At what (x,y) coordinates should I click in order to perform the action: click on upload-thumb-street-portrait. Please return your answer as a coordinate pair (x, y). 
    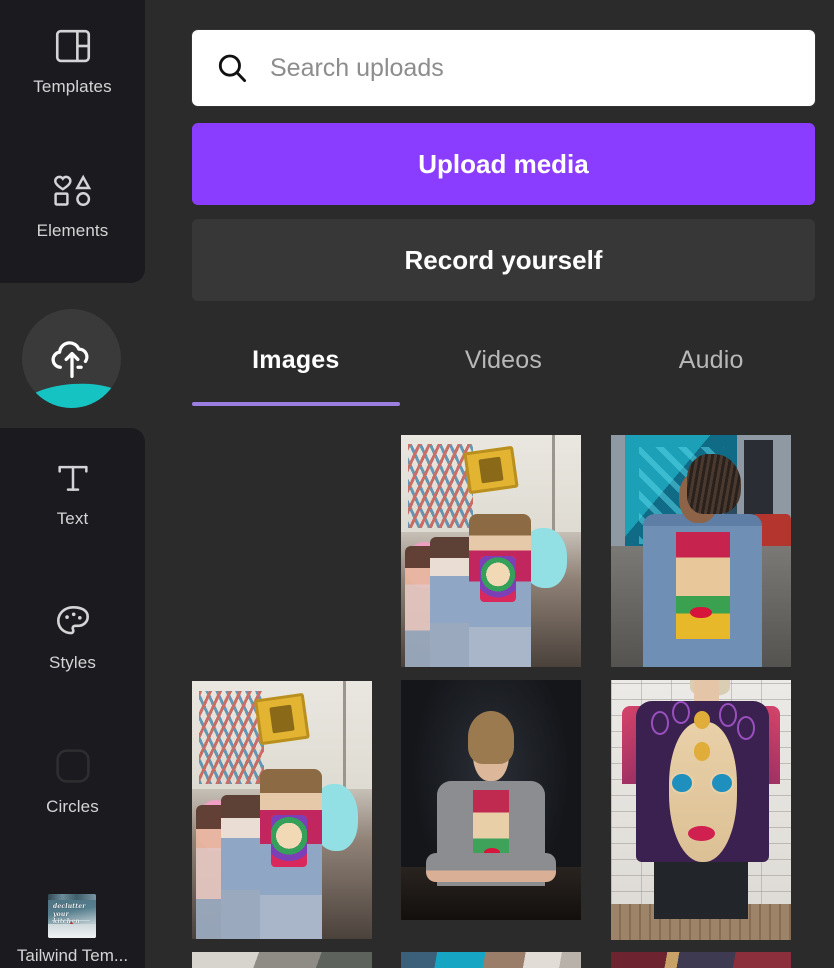
    Looking at the image, I should click on (701, 551).